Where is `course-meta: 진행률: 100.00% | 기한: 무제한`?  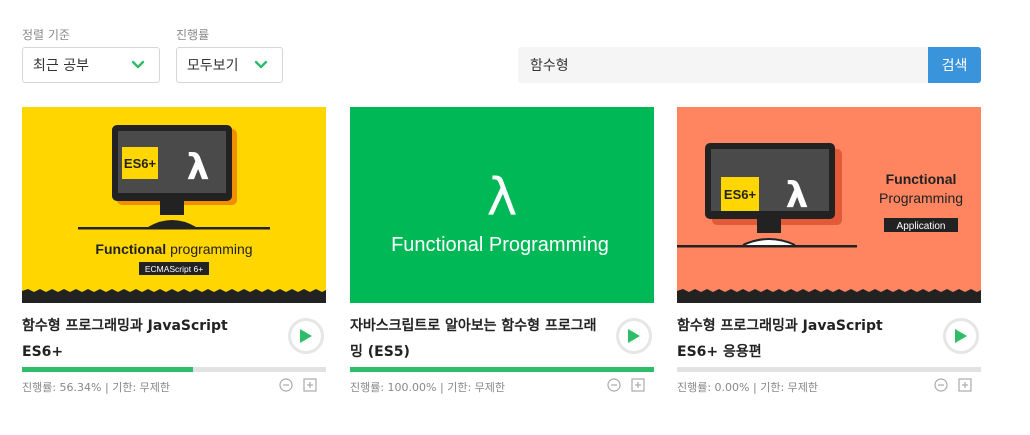 course-meta: 진행률: 100.00% | 기한: 무제한 is located at coordinates (428, 387).